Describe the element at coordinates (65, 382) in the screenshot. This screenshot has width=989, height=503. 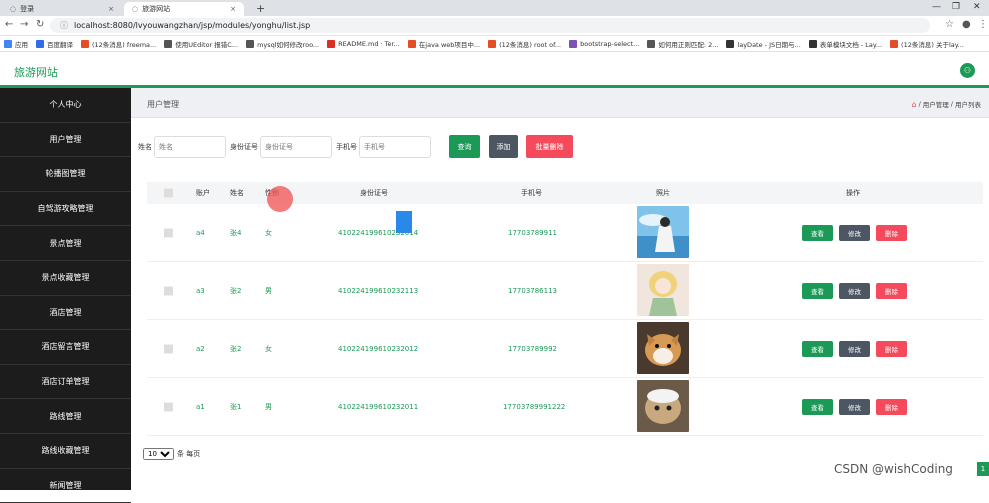
I see `sidebar-item: 酒店订单管理` at that location.